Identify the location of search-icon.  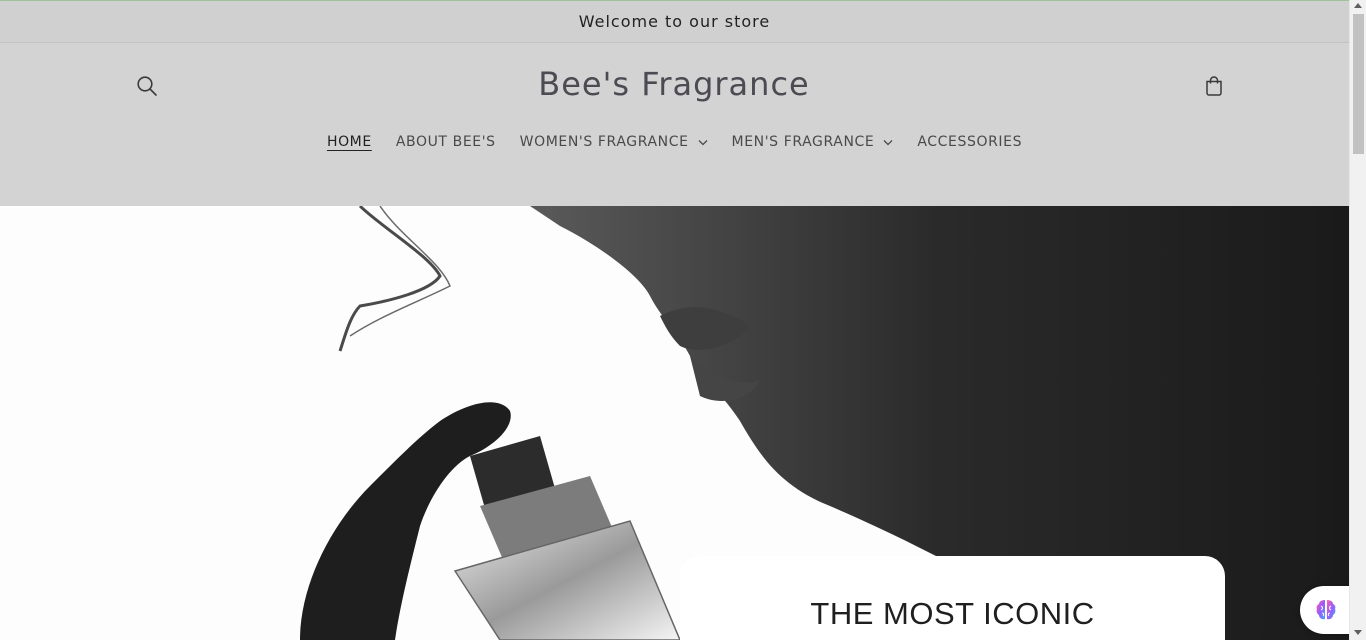
(147, 86).